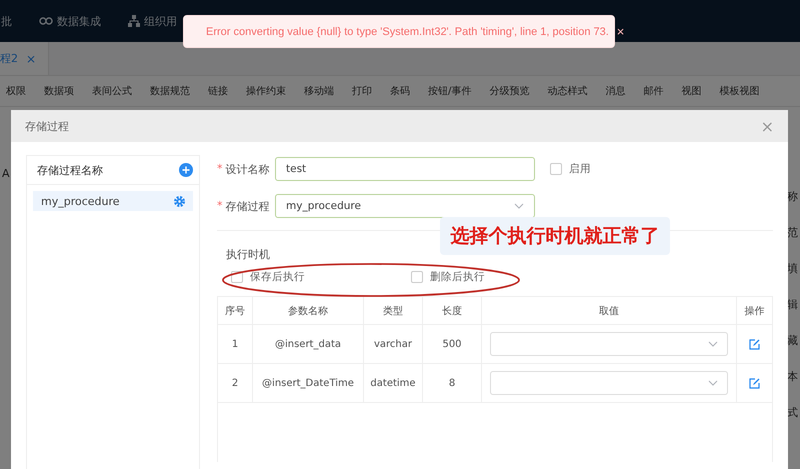 The height and width of the screenshot is (469, 800). What do you see at coordinates (393, 344) in the screenshot?
I see `table-cell: varchar` at bounding box center [393, 344].